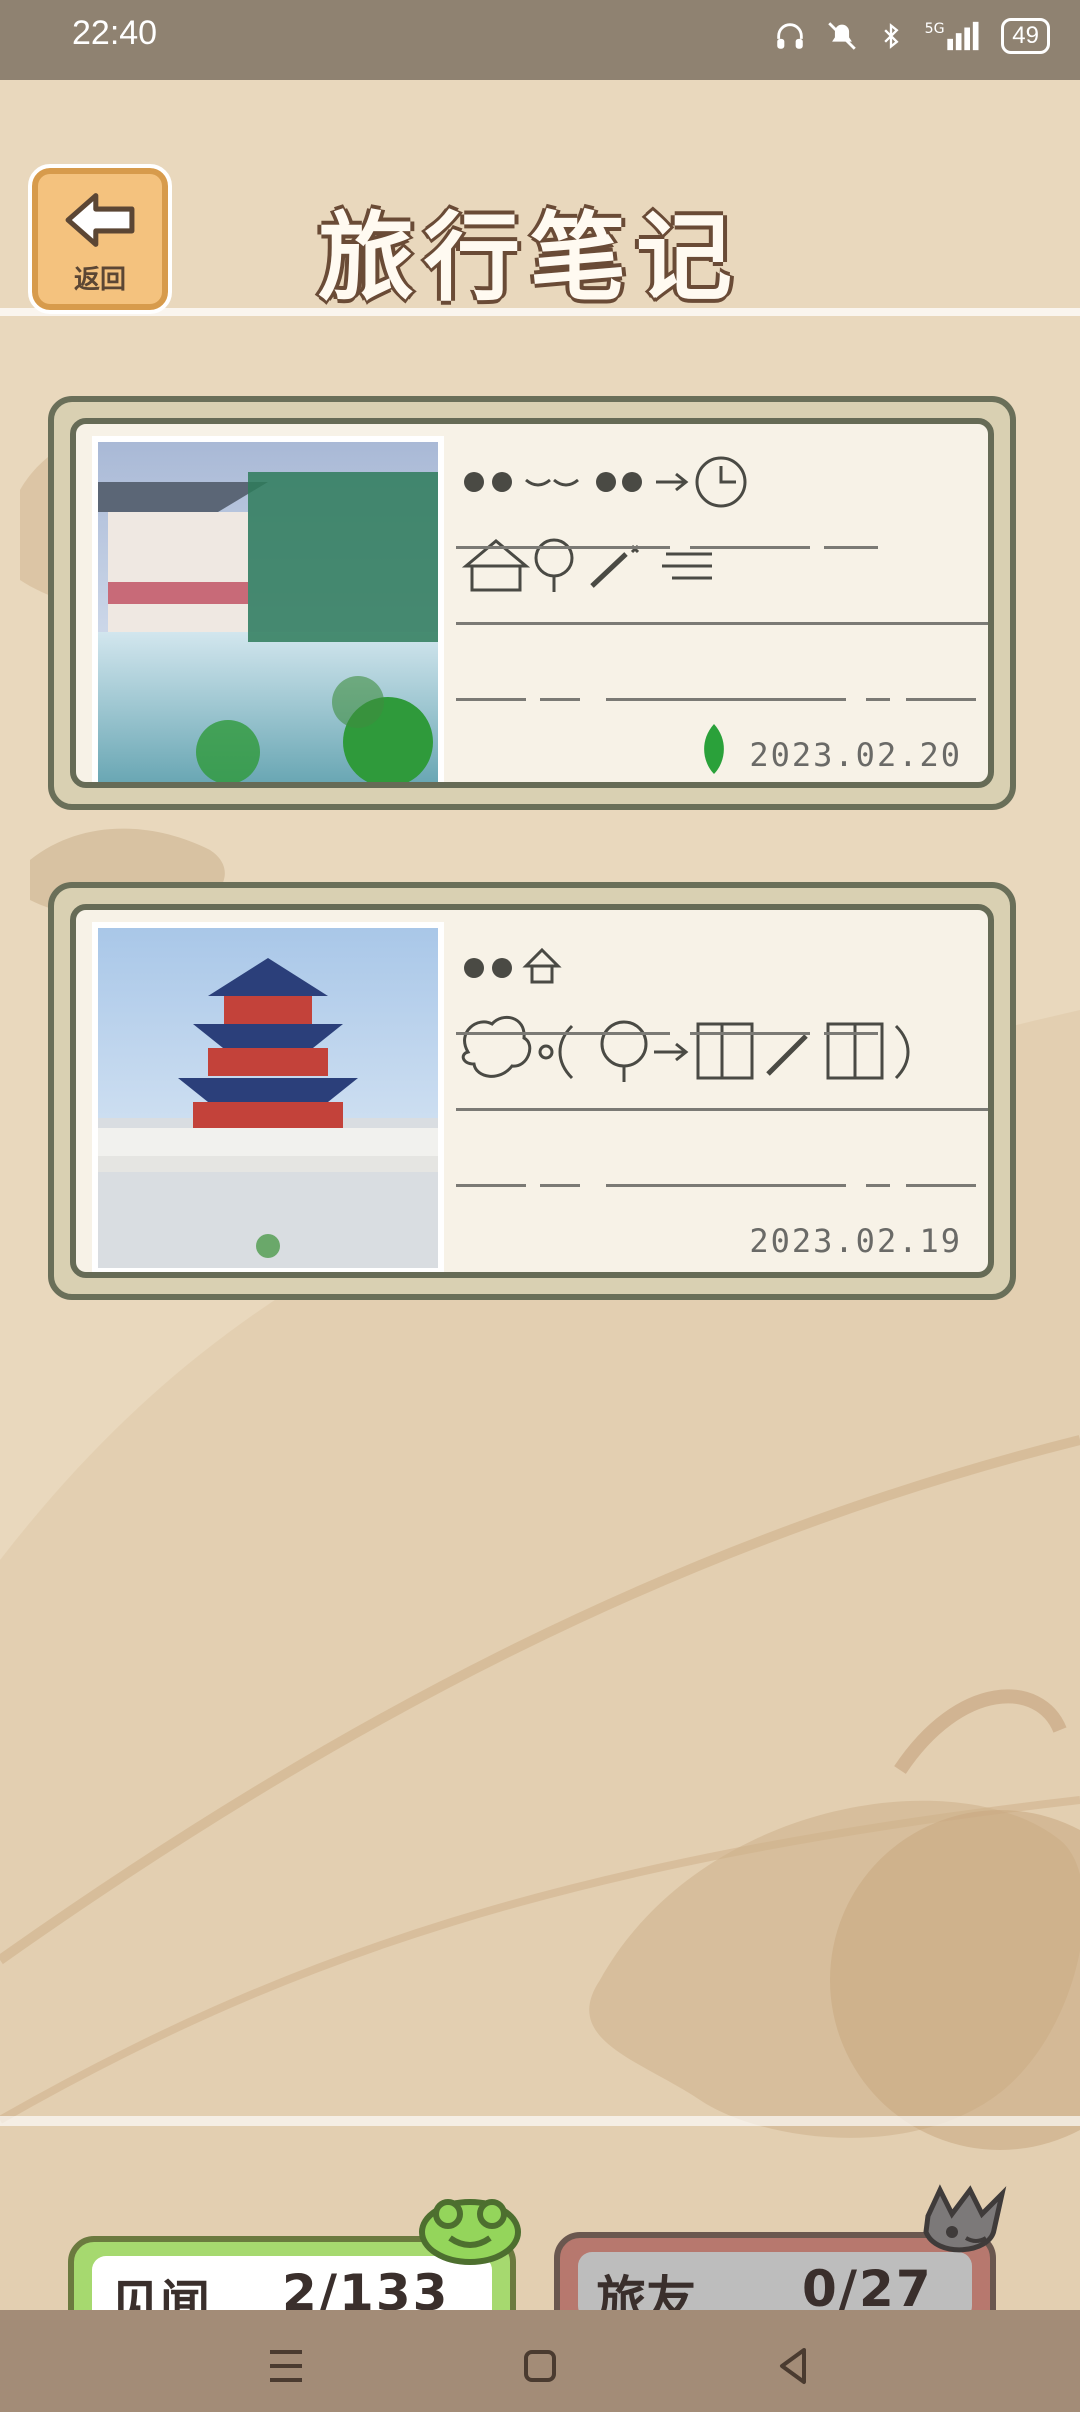 Image resolution: width=1080 pixels, height=2412 pixels. I want to click on page-title: 旅行笔记, so click(530, 258).